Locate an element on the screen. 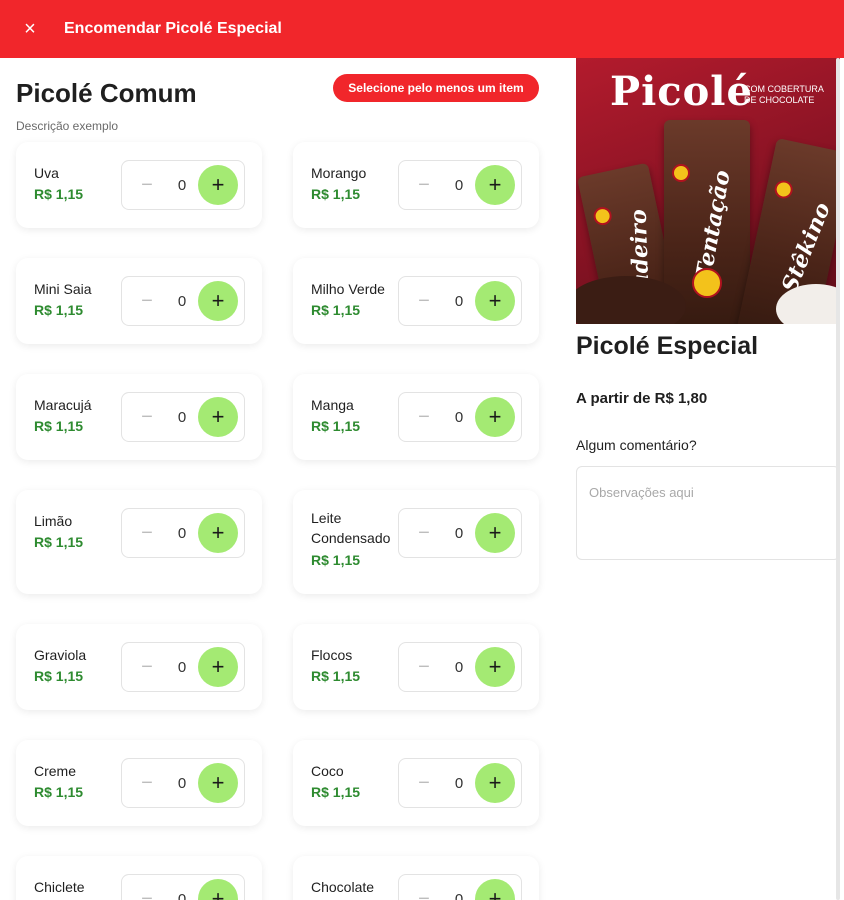 This screenshot has width=844, height=900. comment-box is located at coordinates (708, 513).